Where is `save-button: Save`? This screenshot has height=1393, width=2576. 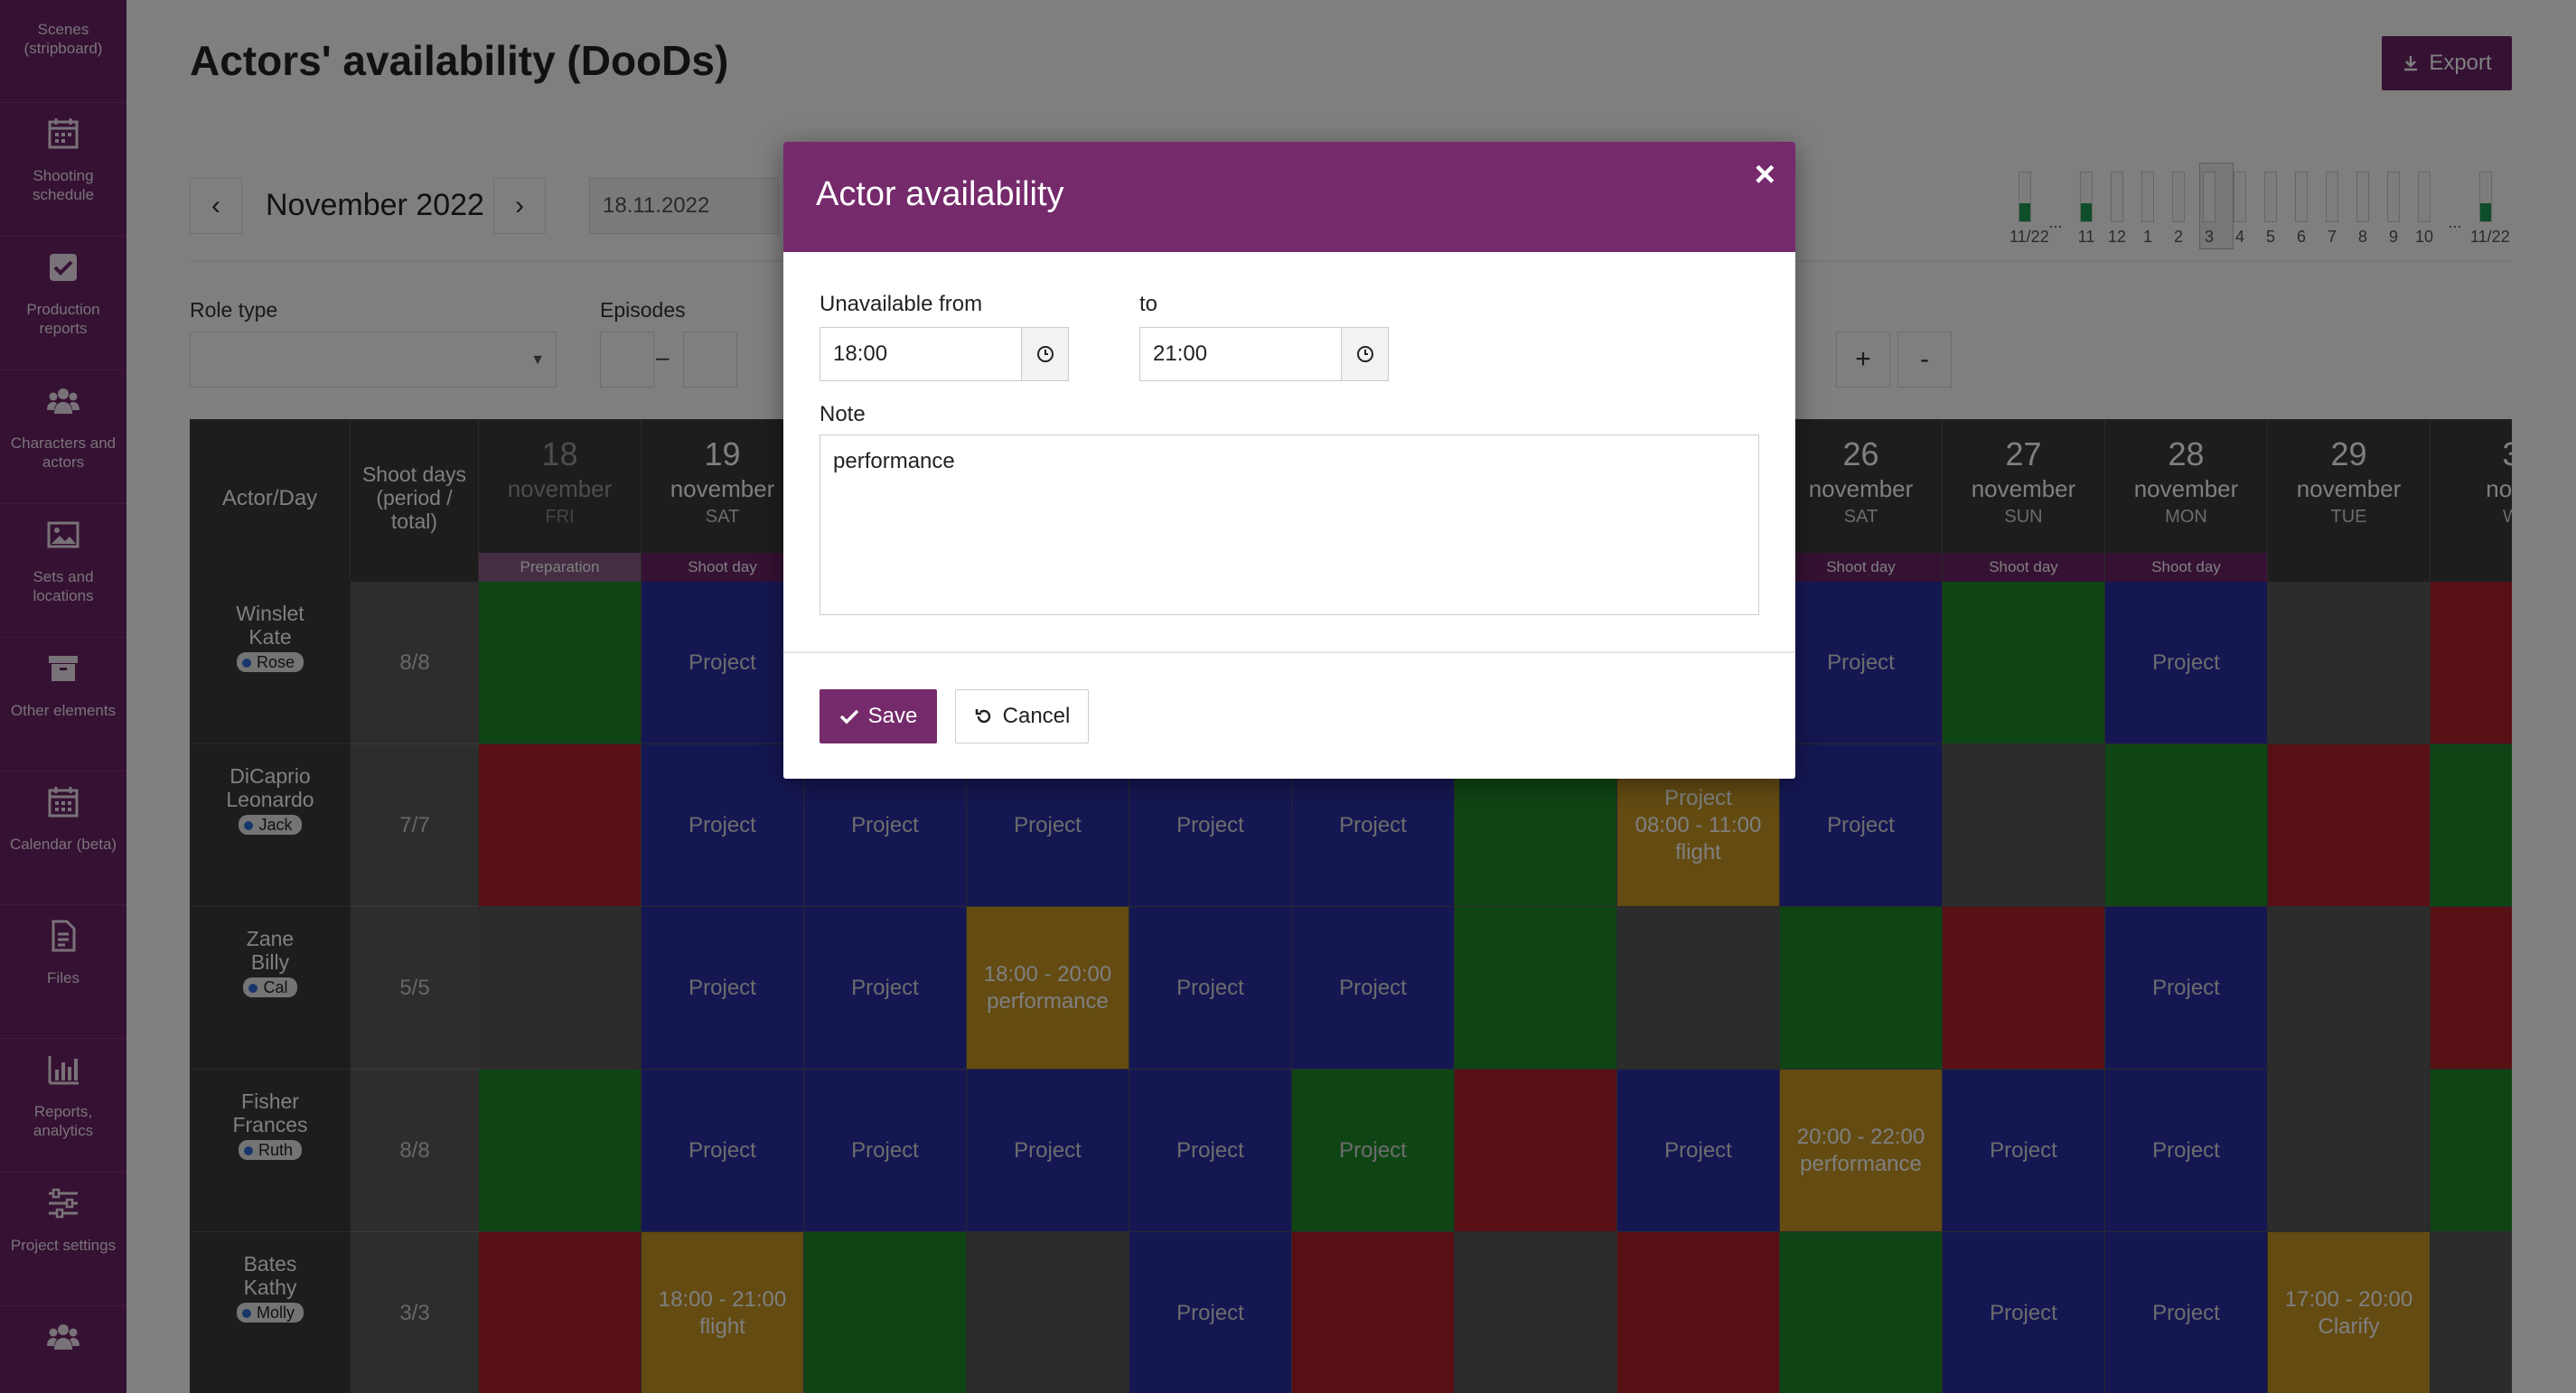 save-button: Save is located at coordinates (878, 716).